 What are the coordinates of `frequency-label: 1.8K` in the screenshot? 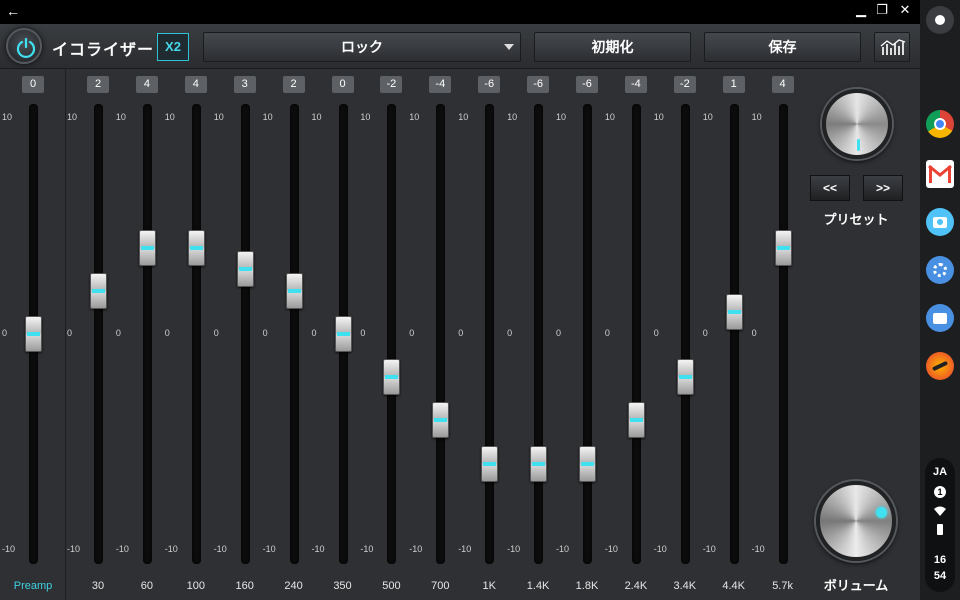 It's located at (587, 586).